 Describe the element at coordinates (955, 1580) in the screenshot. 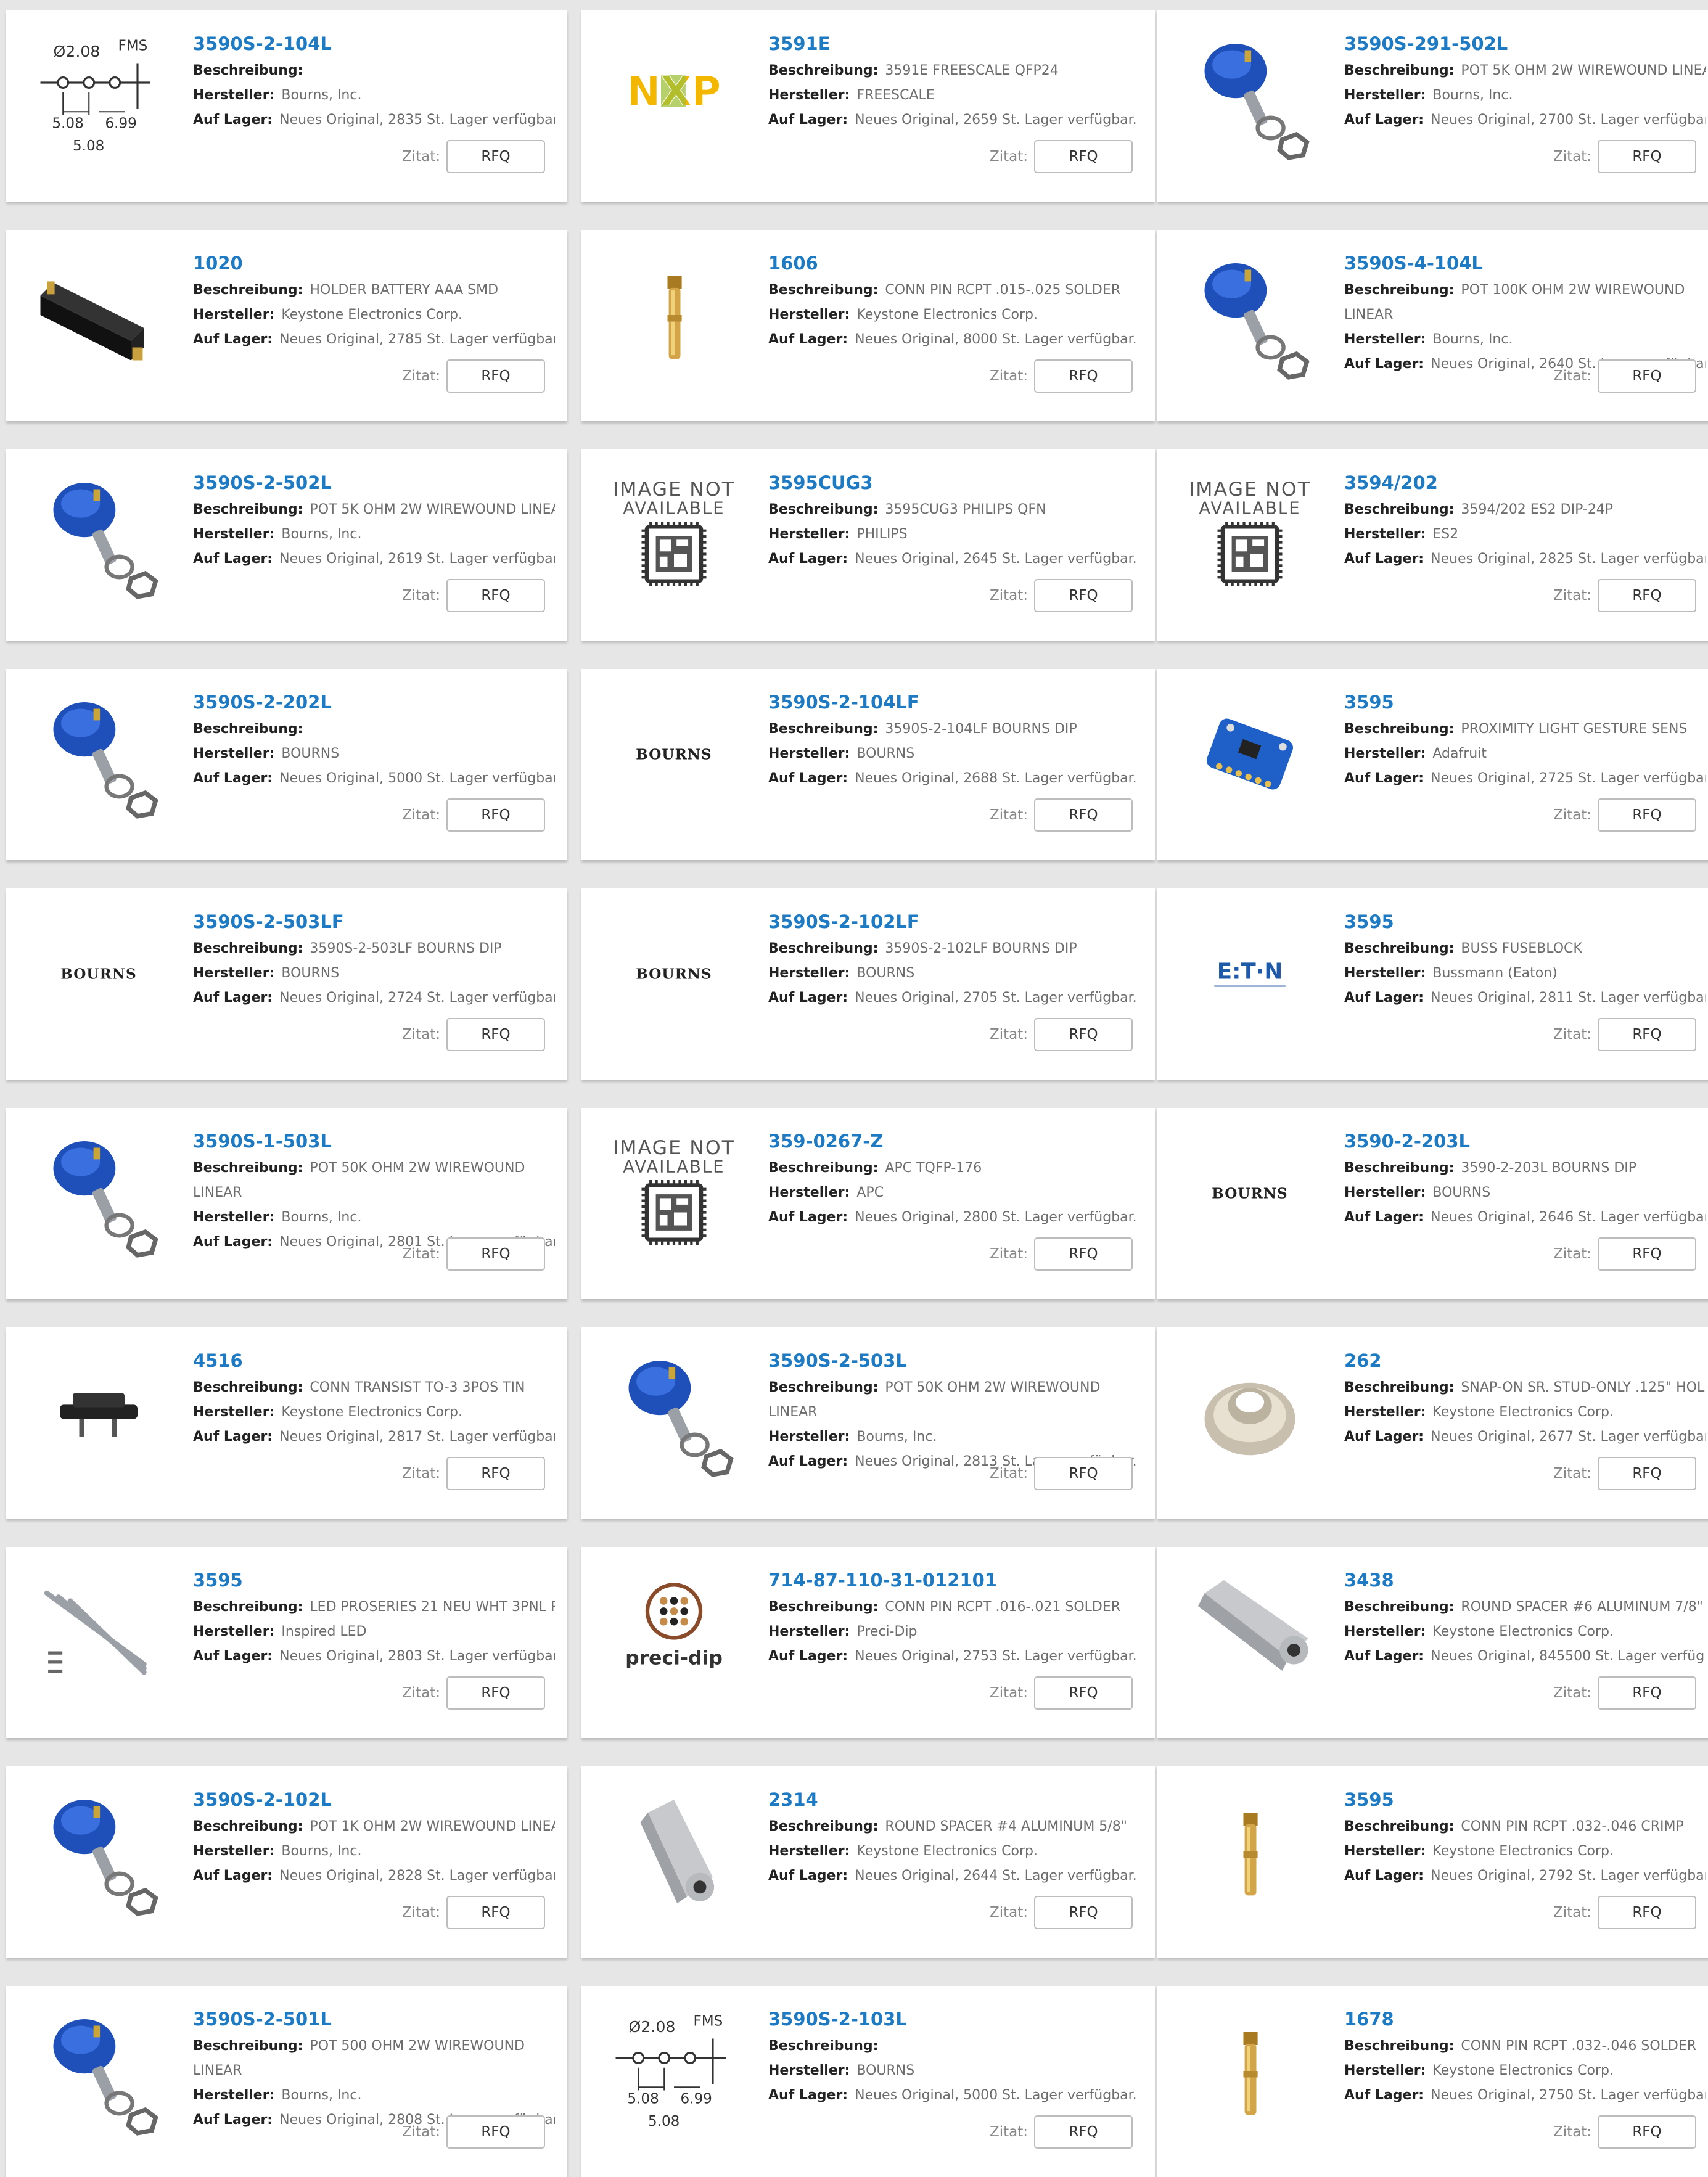

I see `part-number-link: 714-87-110-31-012101` at that location.